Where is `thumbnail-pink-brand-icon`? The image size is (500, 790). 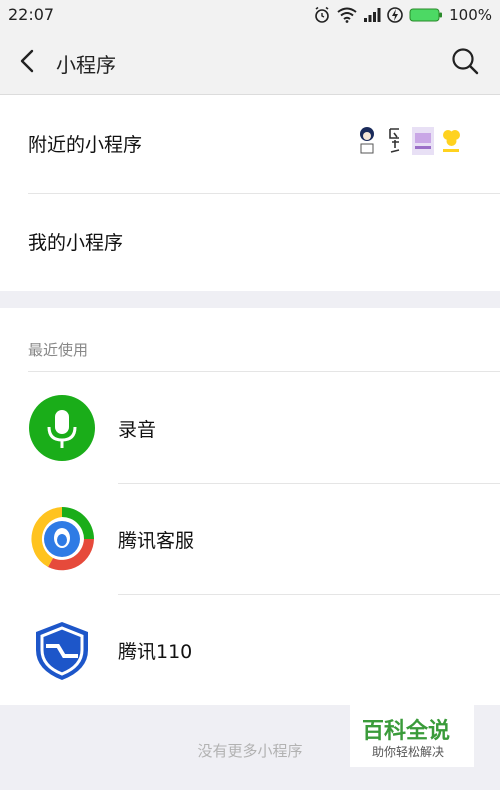 thumbnail-pink-brand-icon is located at coordinates (423, 141).